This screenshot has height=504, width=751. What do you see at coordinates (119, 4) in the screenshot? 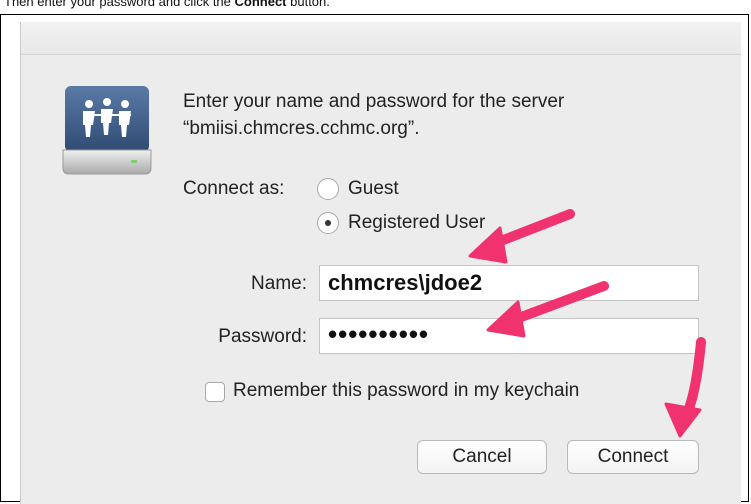
I see `caption-text: Then enter your password and click the` at bounding box center [119, 4].